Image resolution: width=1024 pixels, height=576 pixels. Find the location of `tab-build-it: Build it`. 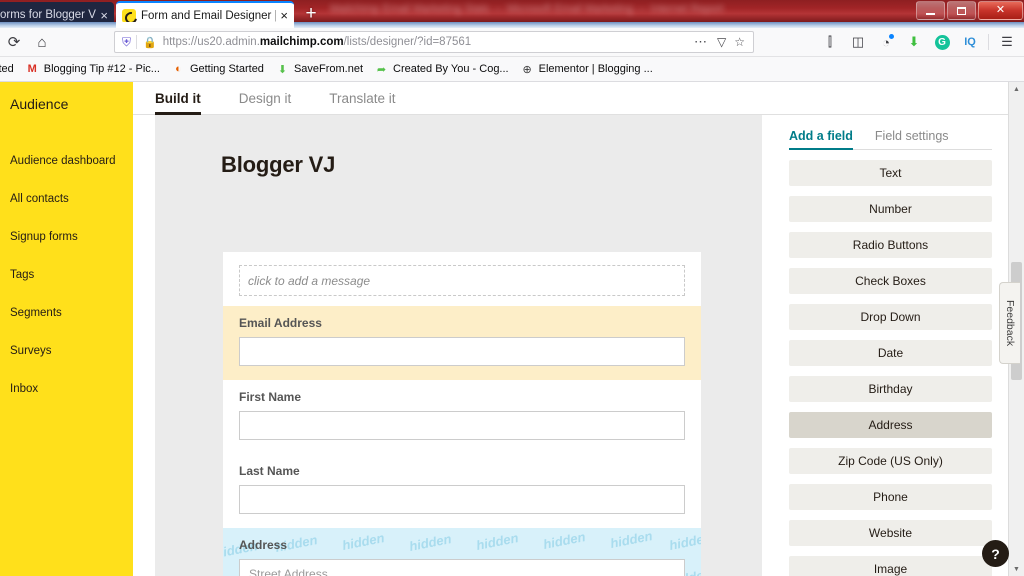

tab-build-it: Build it is located at coordinates (178, 99).